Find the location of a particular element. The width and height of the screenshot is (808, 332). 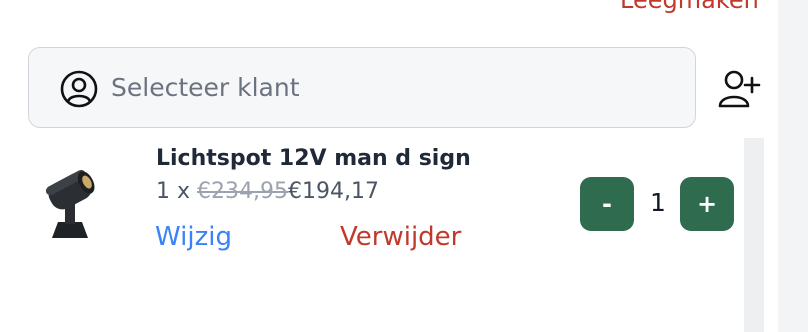

product-image is located at coordinates (70, 203).